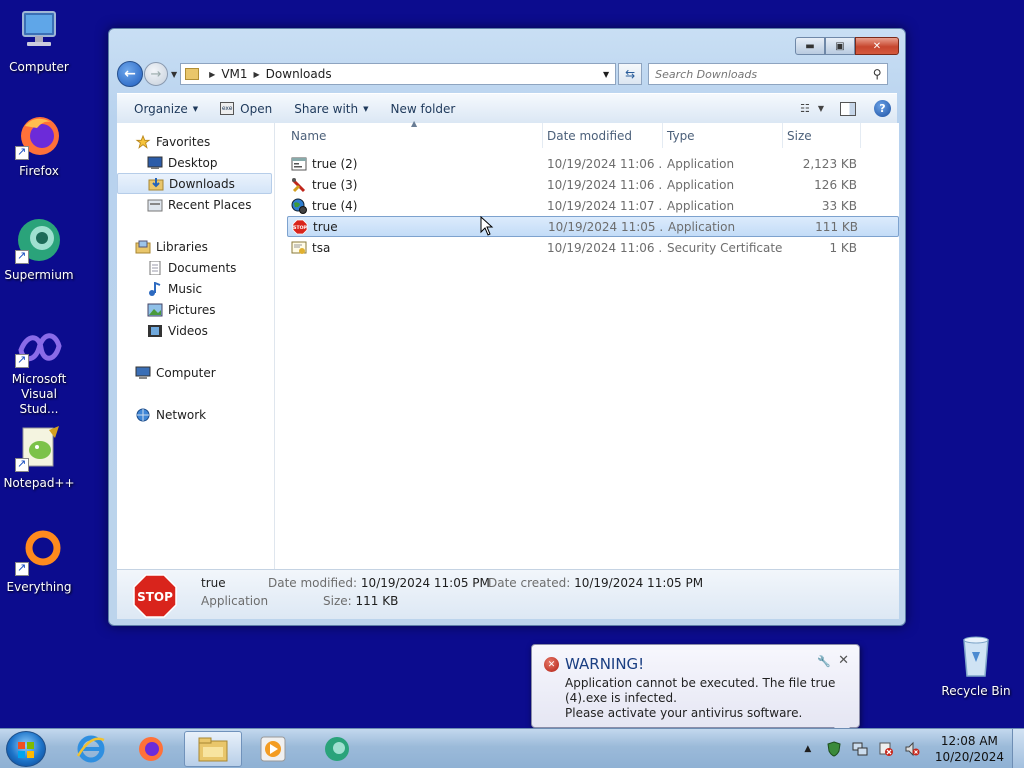  What do you see at coordinates (839, 205) in the screenshot?
I see `file-size: 33 KB` at bounding box center [839, 205].